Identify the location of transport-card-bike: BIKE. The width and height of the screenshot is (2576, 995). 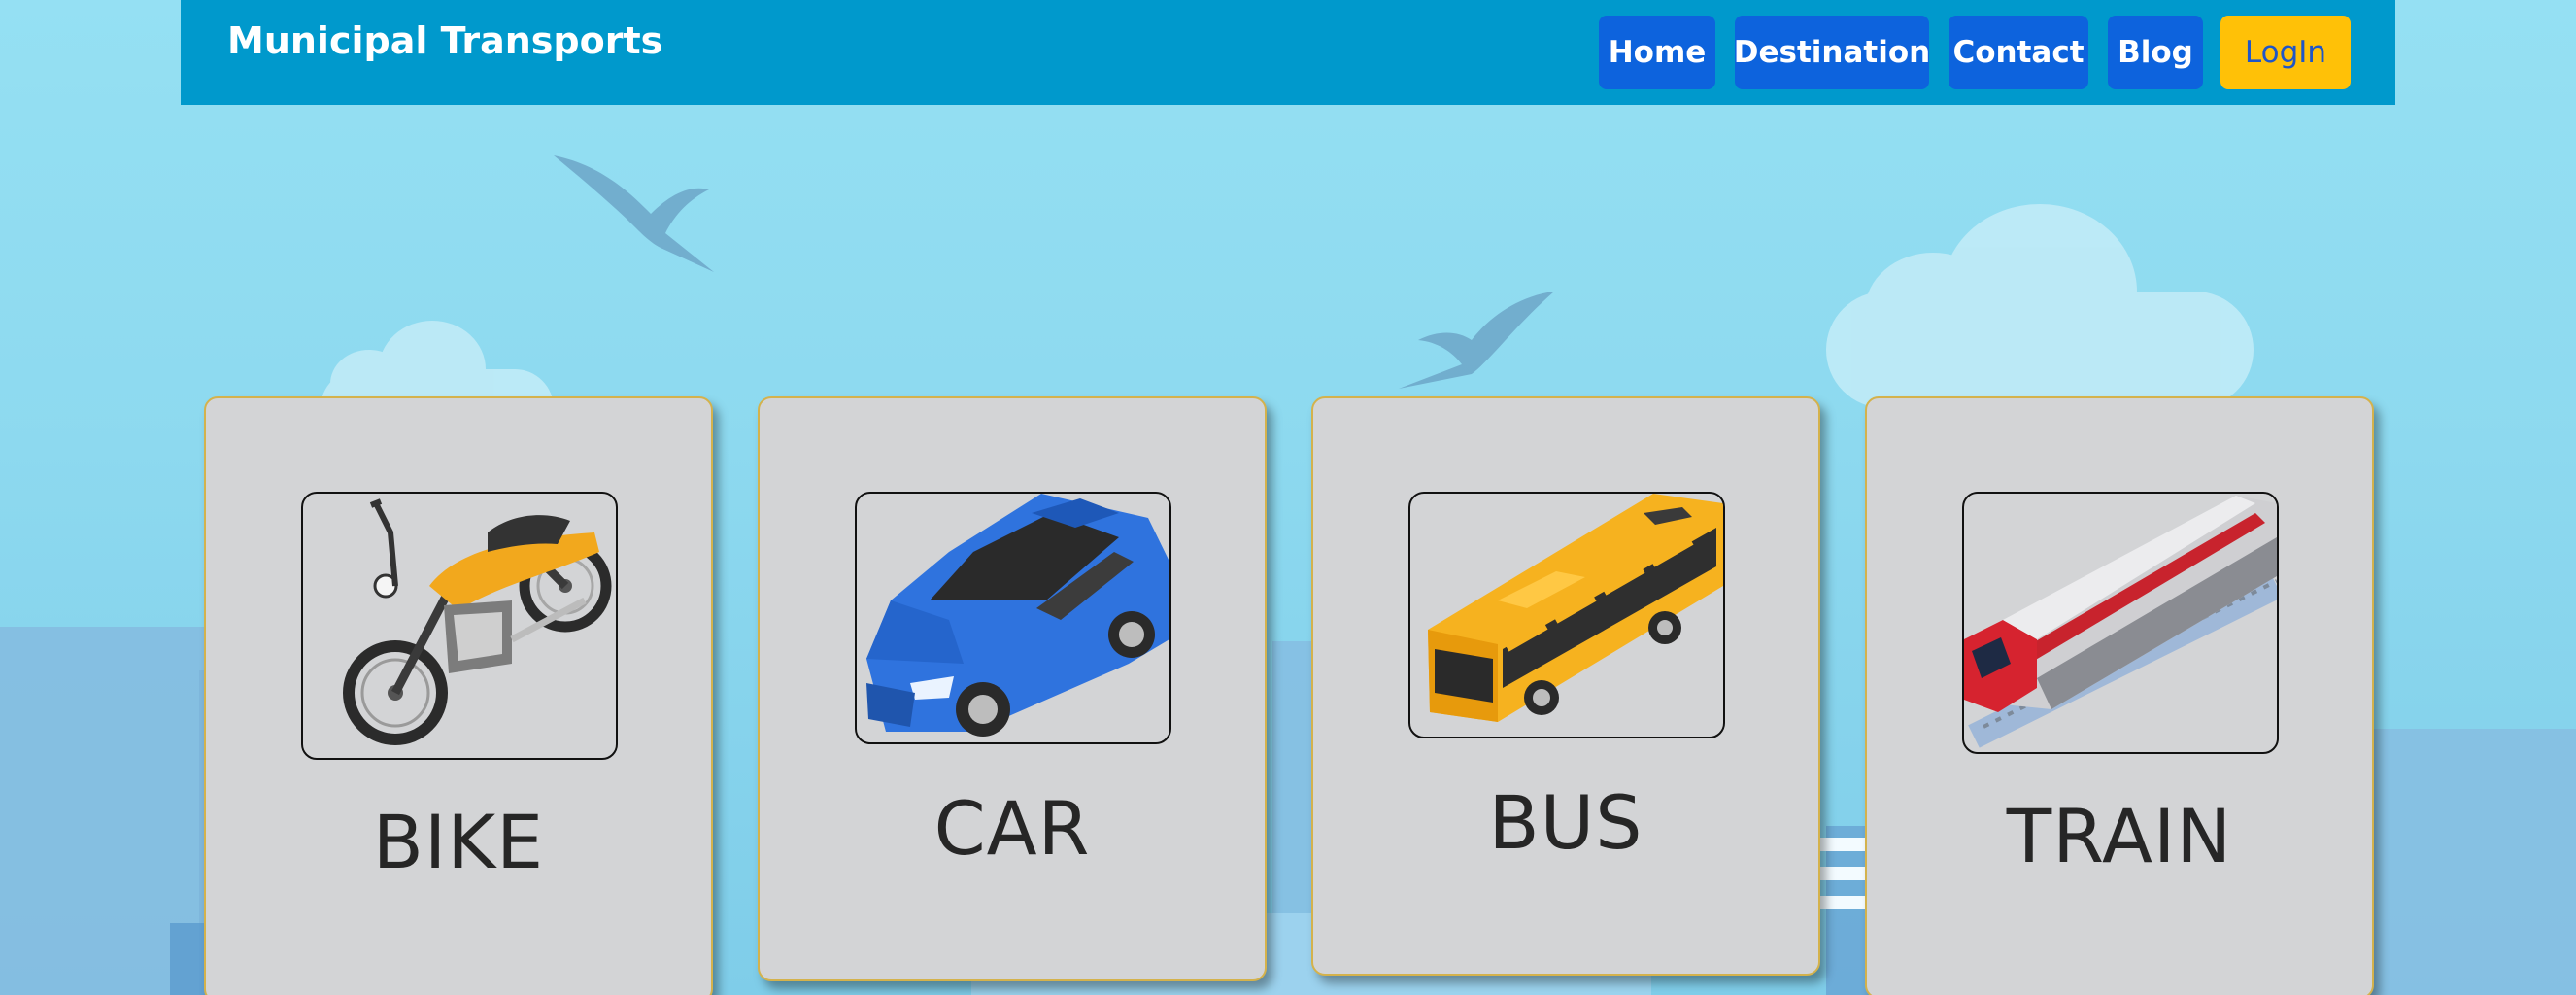
(458, 695).